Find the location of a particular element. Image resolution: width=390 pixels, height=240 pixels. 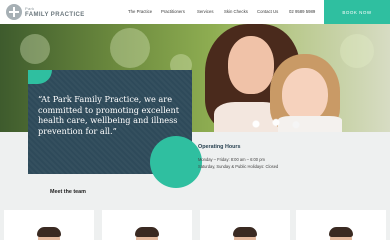

nav-skin-checks: Skin Checks is located at coordinates (236, 11).